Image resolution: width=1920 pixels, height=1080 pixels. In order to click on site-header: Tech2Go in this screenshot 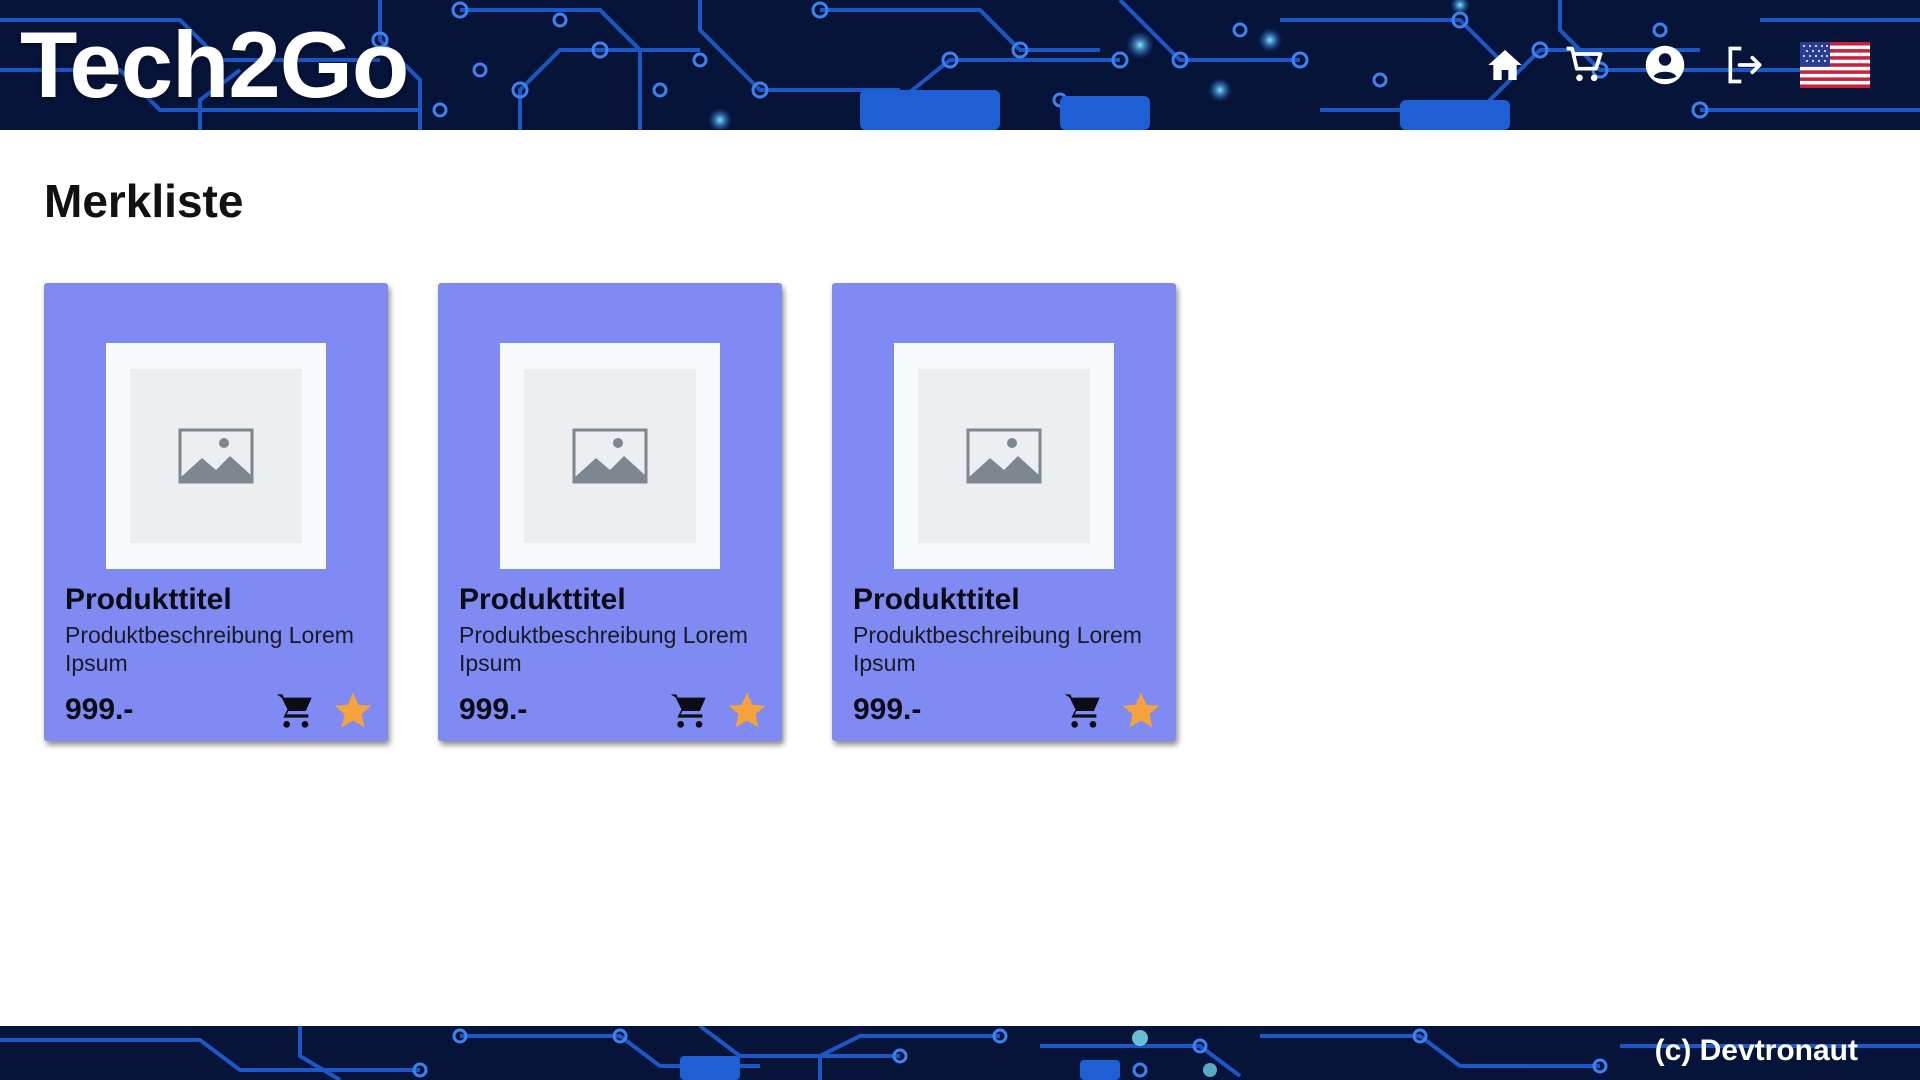, I will do `click(960, 65)`.